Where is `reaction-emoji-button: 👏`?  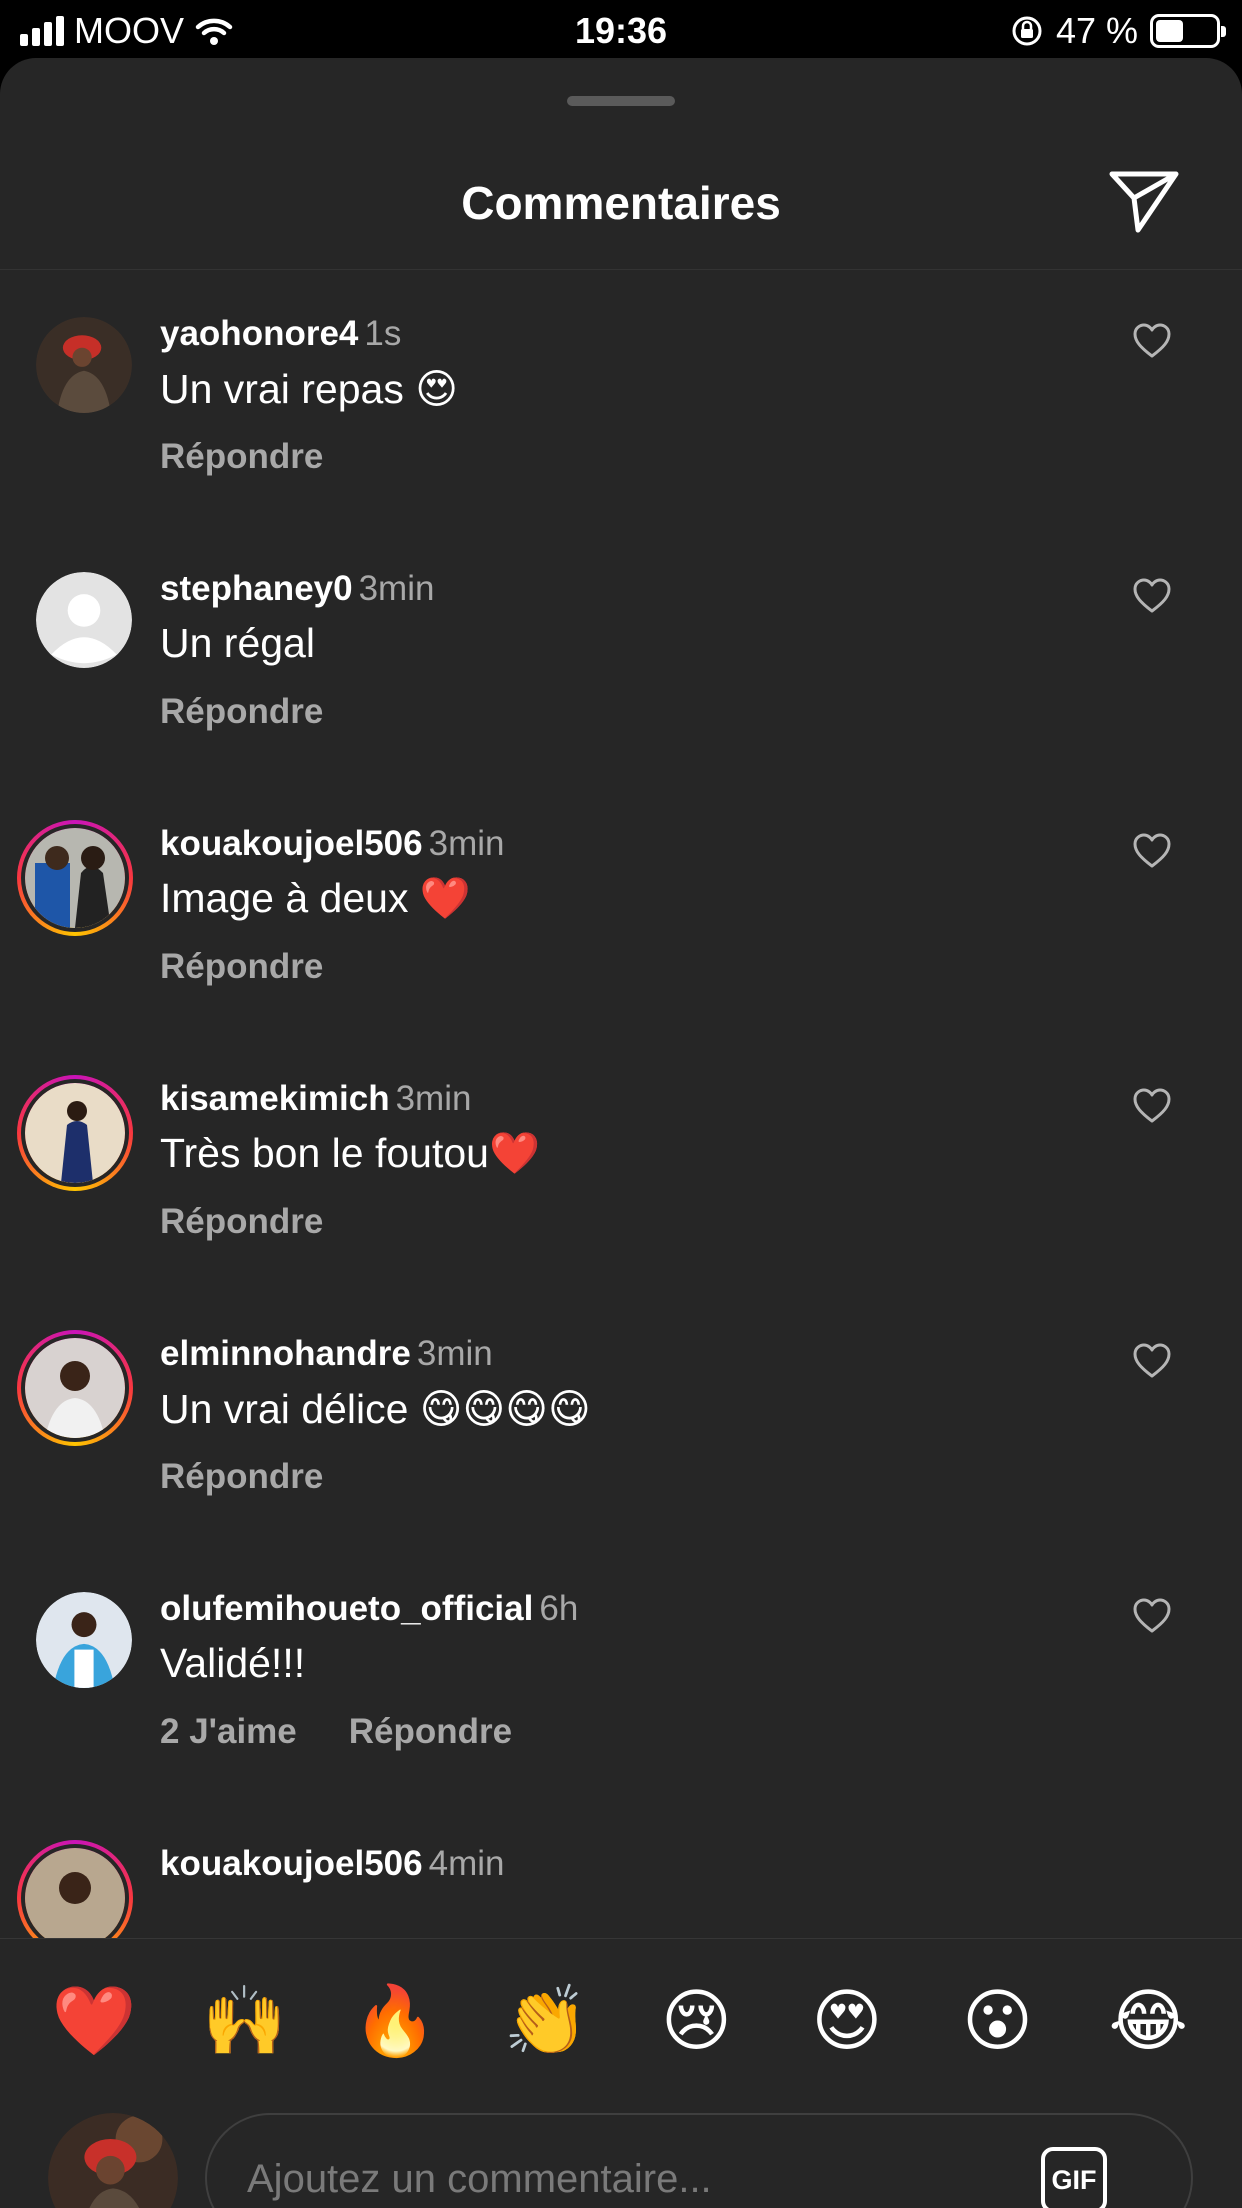
reaction-emoji-button: 👏 is located at coordinates (546, 2021).